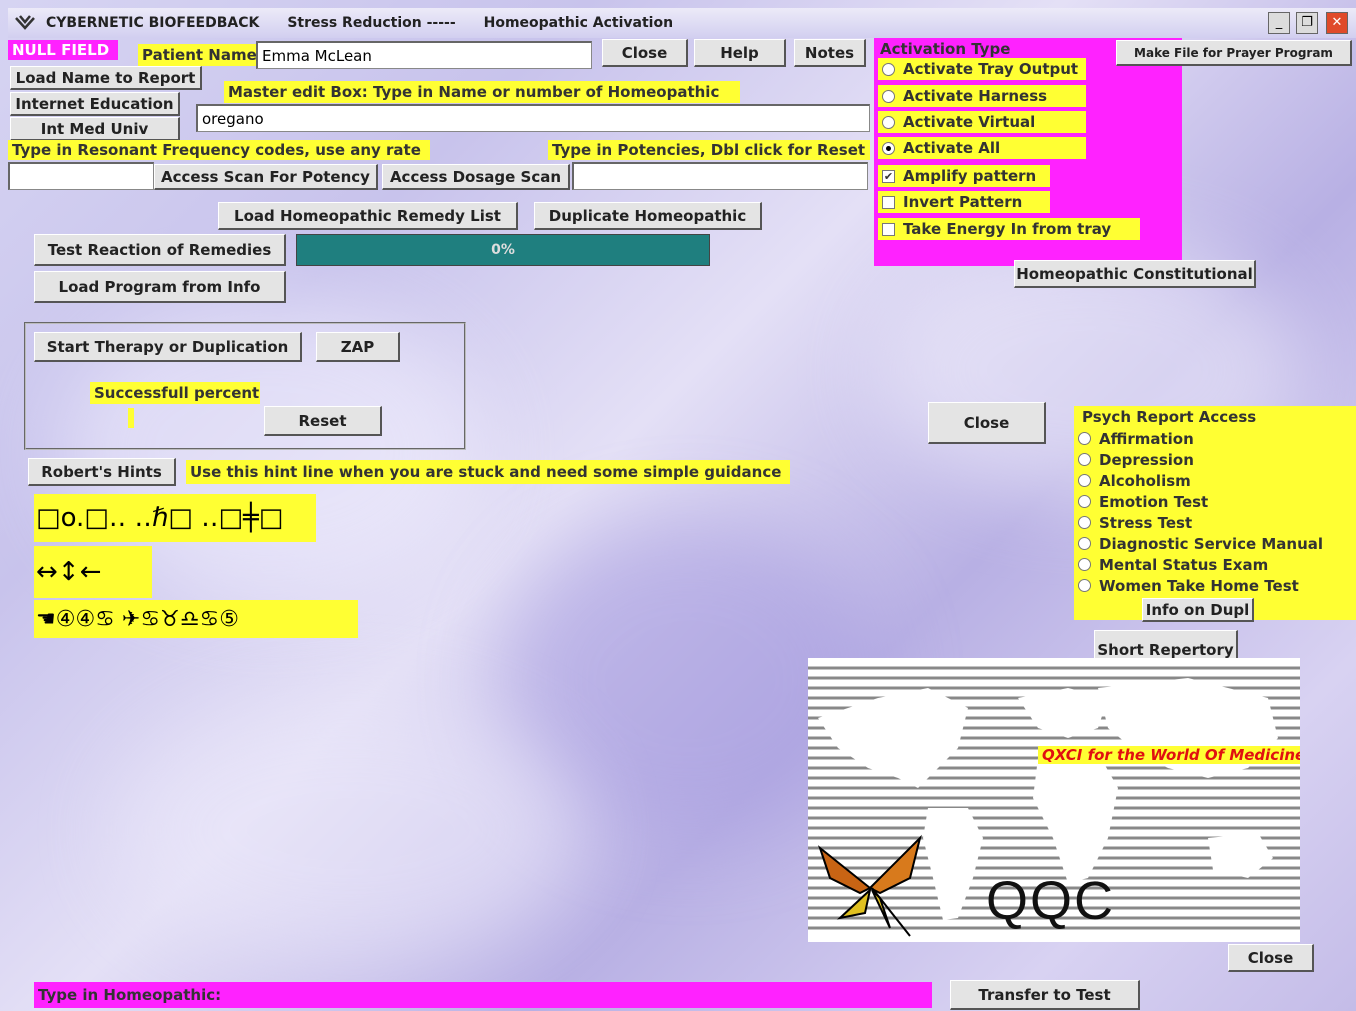  What do you see at coordinates (720, 176) in the screenshot?
I see `potencies-input` at bounding box center [720, 176].